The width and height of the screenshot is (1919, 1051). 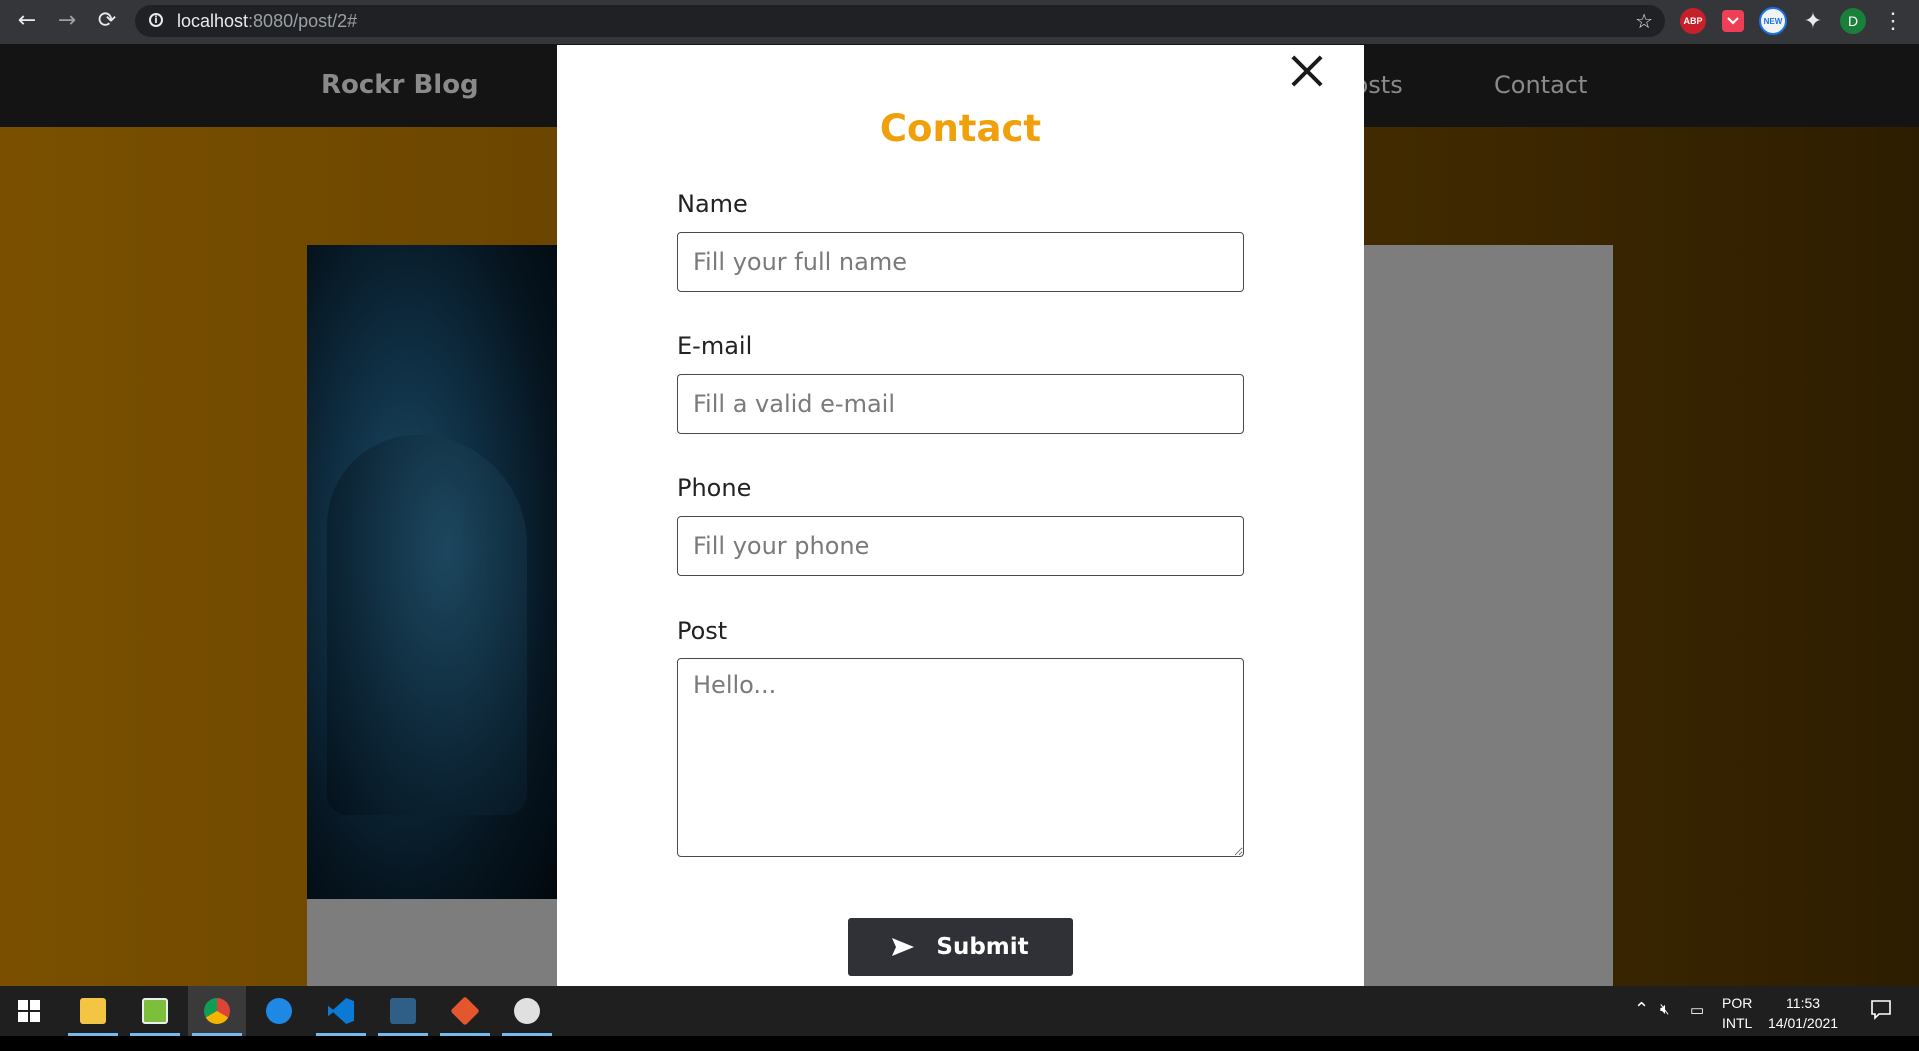 I want to click on post-textarea, so click(x=960, y=757).